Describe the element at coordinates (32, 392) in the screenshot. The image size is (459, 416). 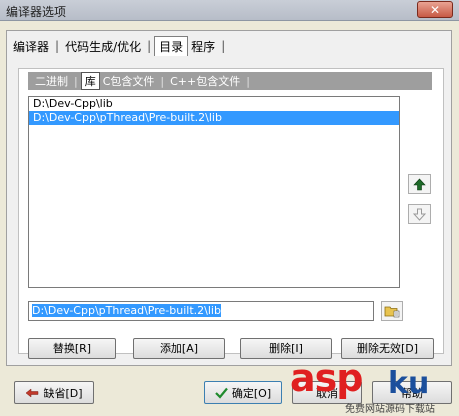
I see `arrow-left-icon` at that location.